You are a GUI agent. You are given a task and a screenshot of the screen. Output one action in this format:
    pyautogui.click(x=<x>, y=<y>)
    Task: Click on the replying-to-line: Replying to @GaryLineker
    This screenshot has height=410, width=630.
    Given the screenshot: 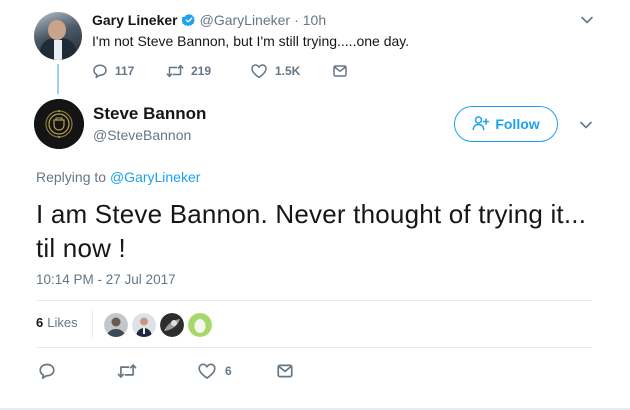 What is the action you would take?
    pyautogui.click(x=118, y=177)
    